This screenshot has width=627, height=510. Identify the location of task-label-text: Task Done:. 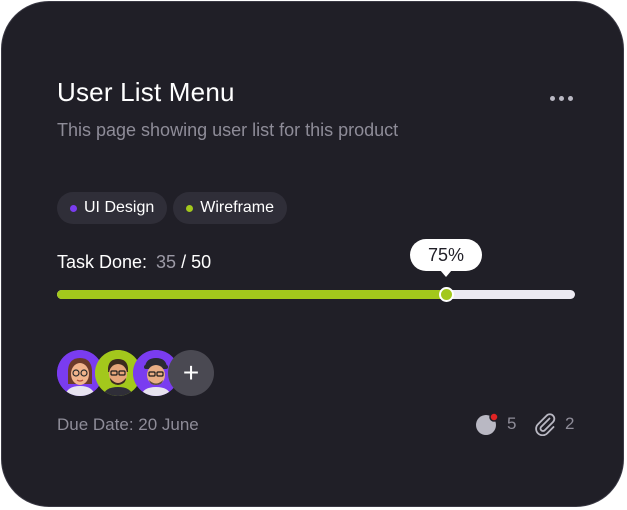
(102, 262).